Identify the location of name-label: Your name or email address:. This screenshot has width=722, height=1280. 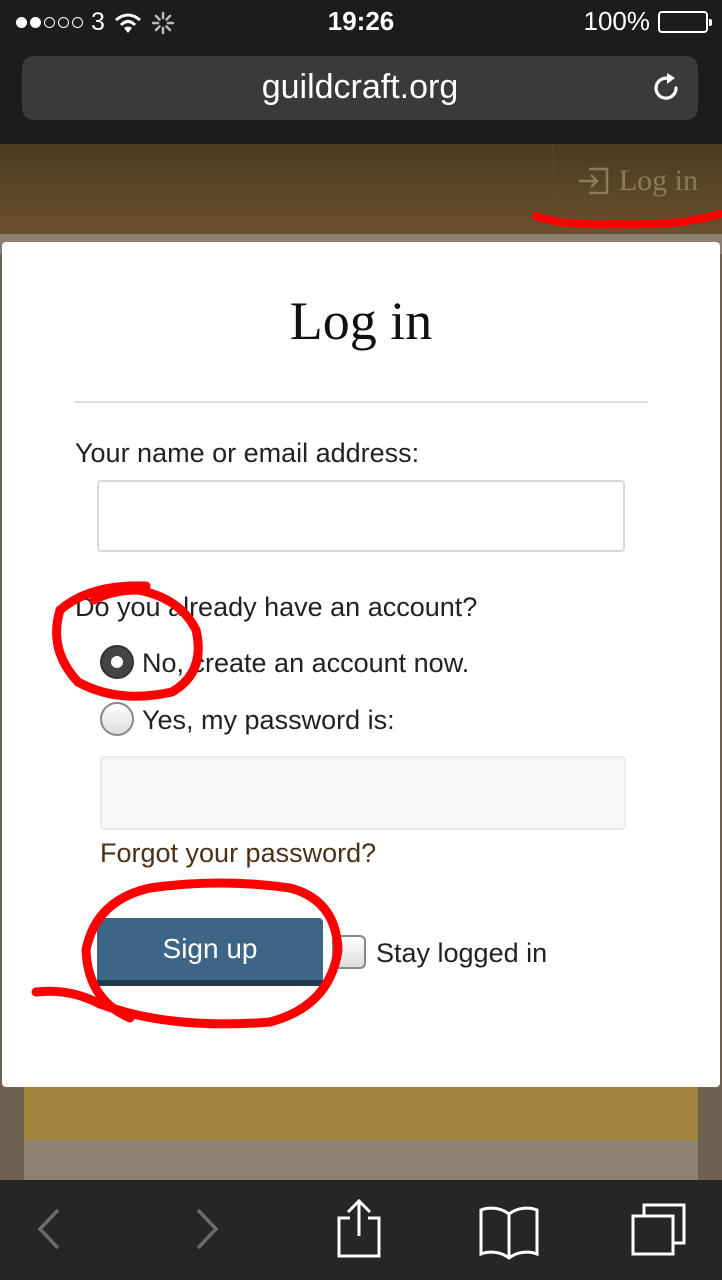
(247, 453).